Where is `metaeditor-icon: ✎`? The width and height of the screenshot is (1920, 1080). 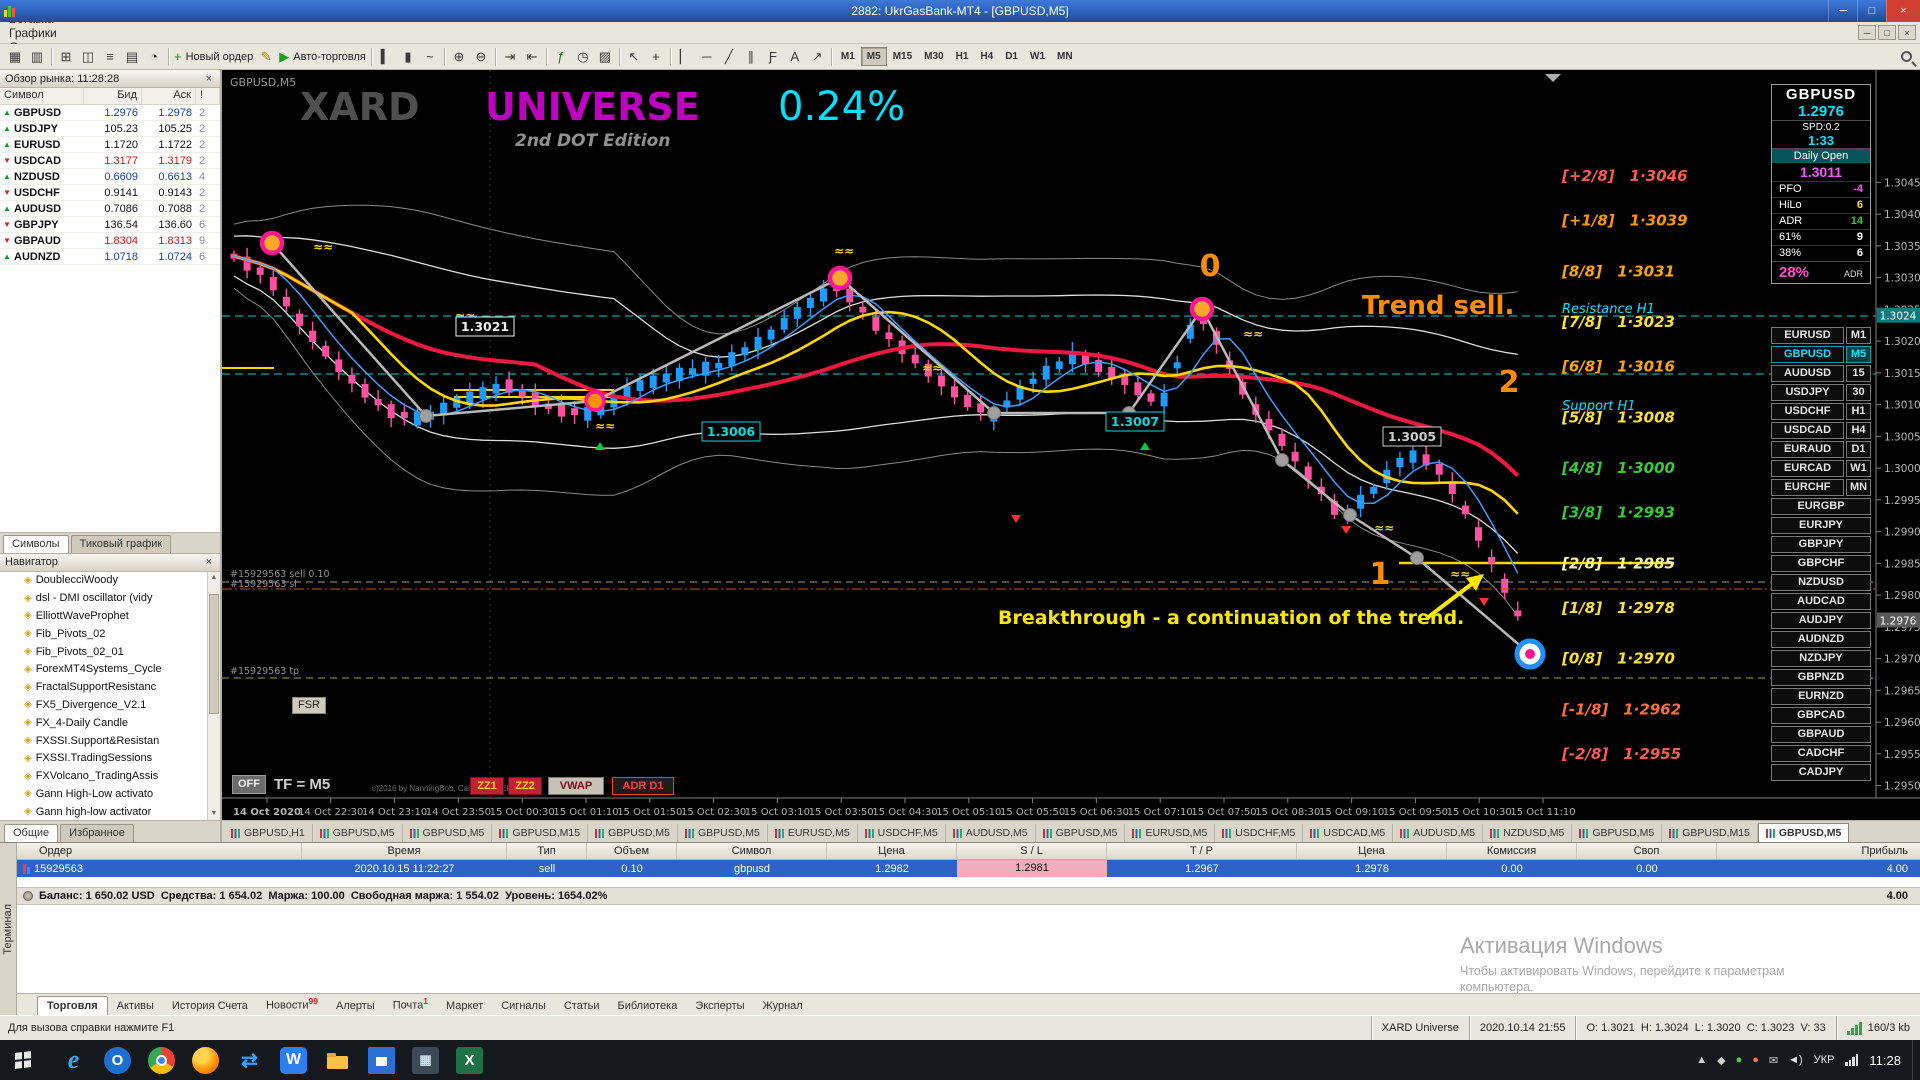
metaeditor-icon: ✎ is located at coordinates (266, 57).